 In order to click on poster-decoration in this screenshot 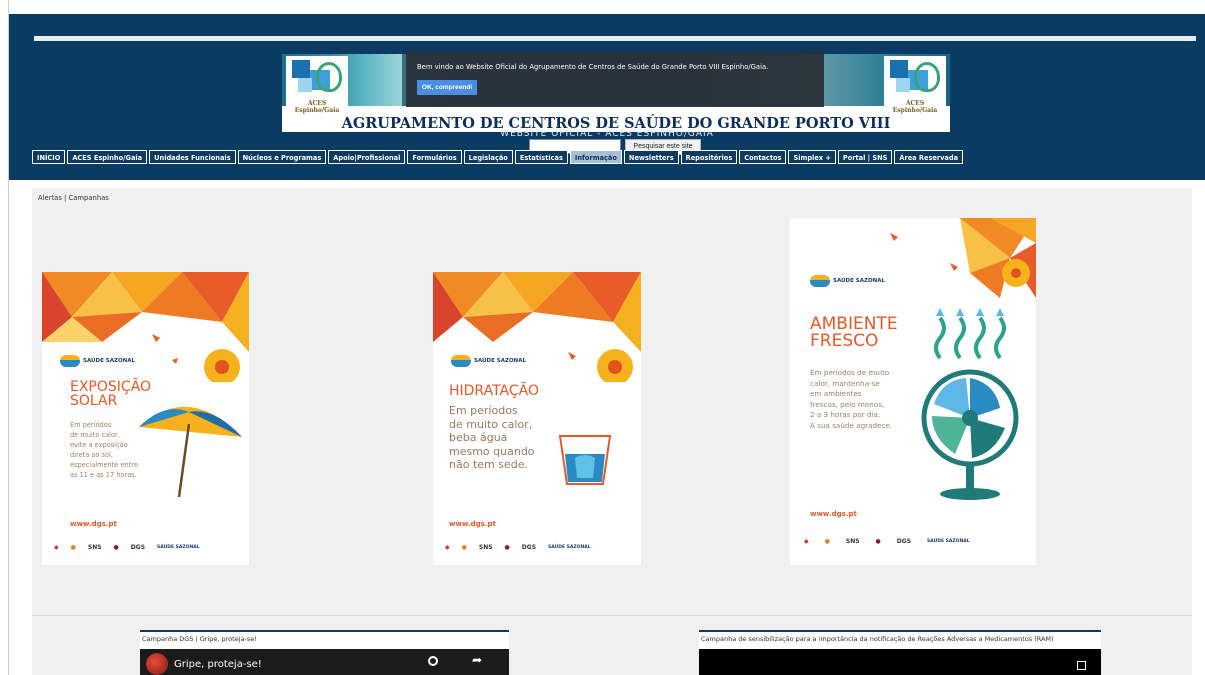, I will do `click(963, 258)`.